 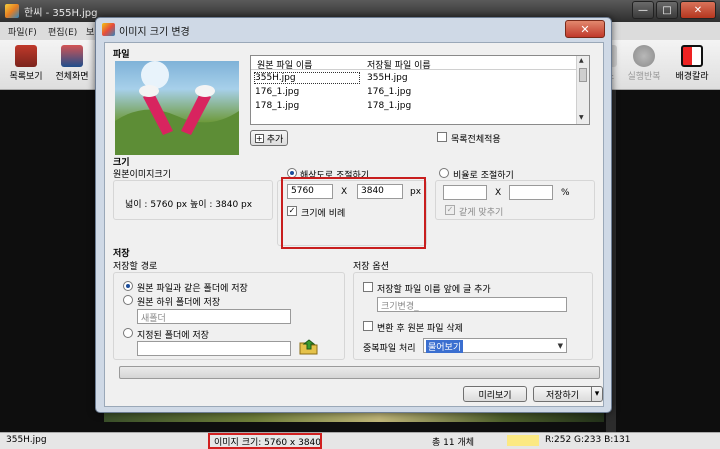 I want to click on add-file-button: + 추가, so click(x=269, y=138).